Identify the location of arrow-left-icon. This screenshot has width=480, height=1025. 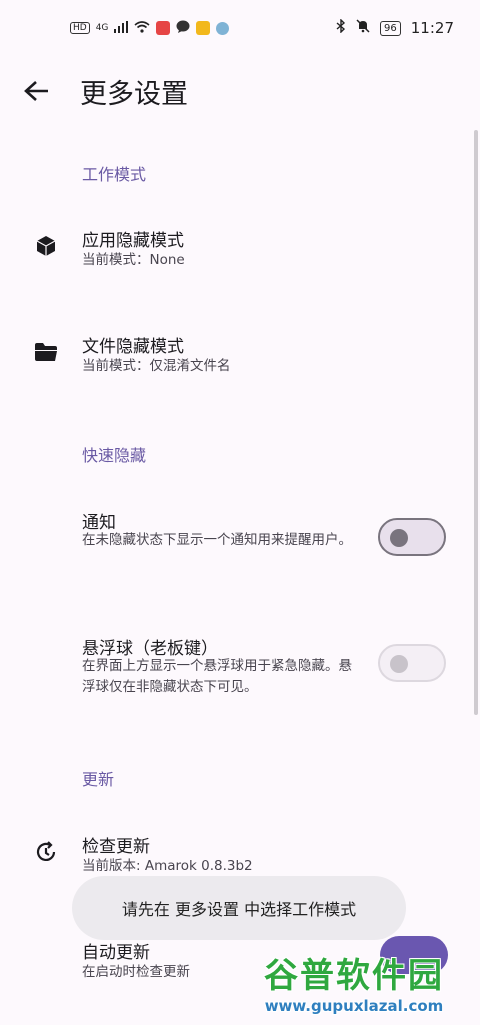
(36, 91).